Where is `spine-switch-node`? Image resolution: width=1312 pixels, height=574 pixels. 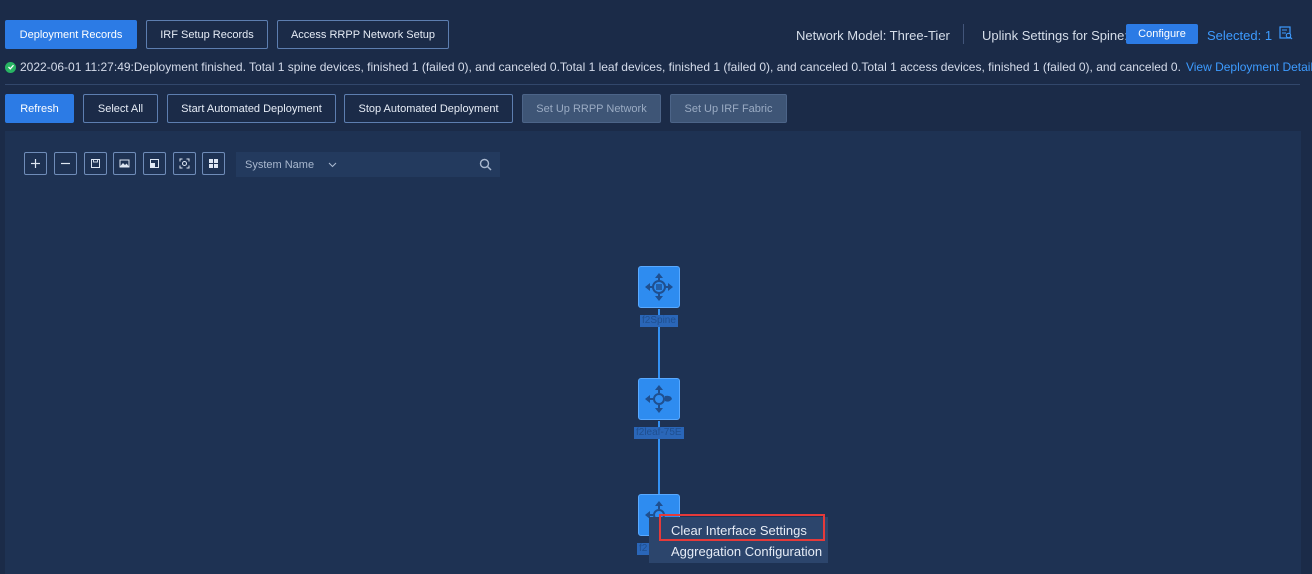
spine-switch-node is located at coordinates (659, 287).